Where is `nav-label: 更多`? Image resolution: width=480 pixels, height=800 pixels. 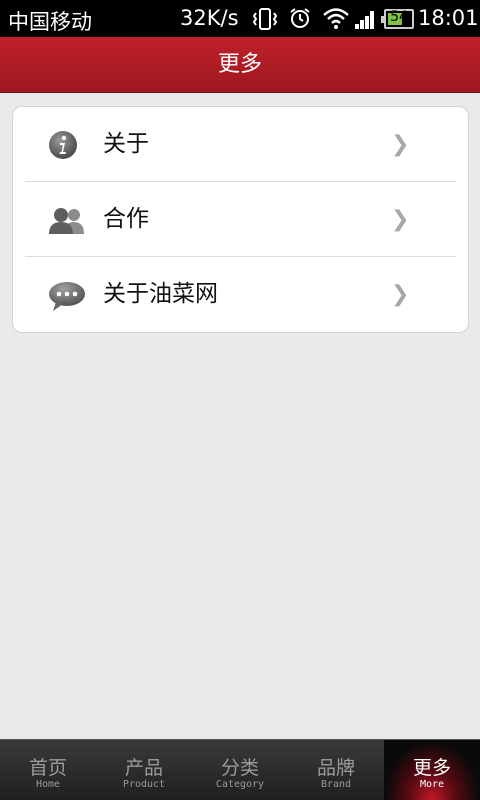
nav-label: 更多 is located at coordinates (431, 768).